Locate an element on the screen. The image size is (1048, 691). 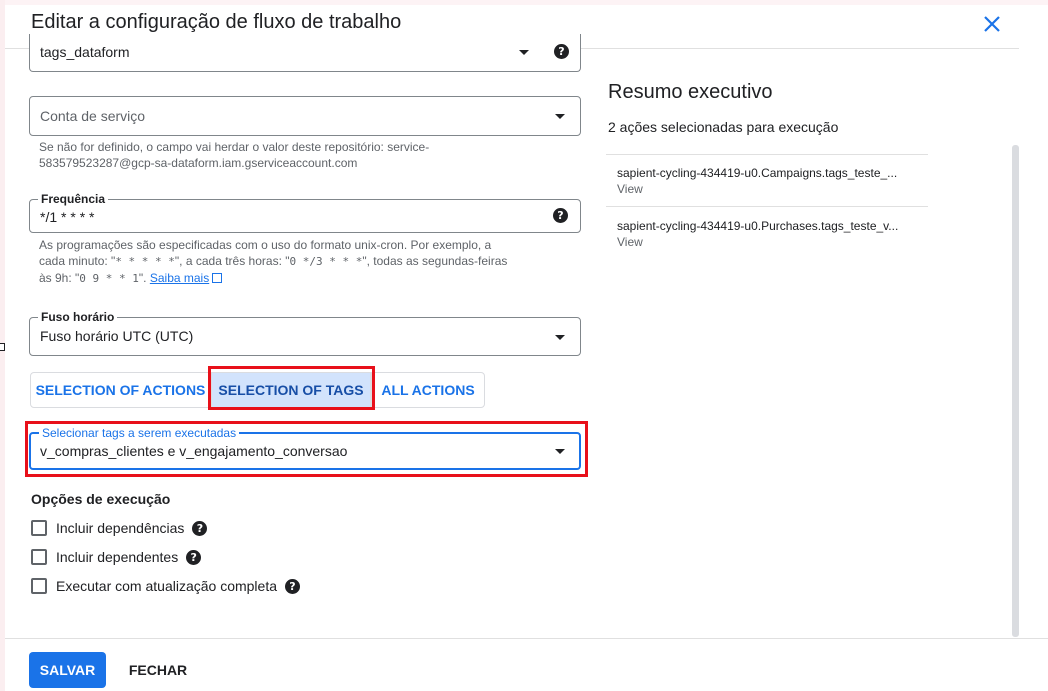
top-edge is located at coordinates (526, 2).